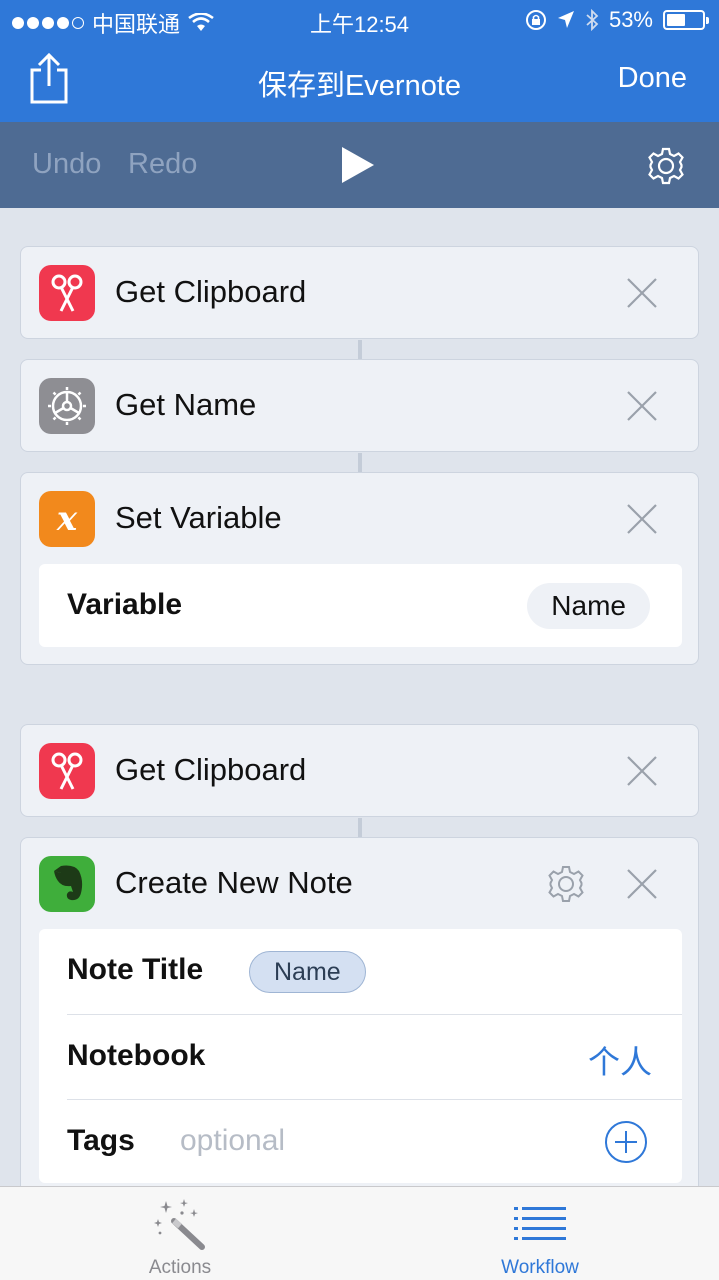 This screenshot has height=1280, width=719. I want to click on play-icon, so click(358, 165).